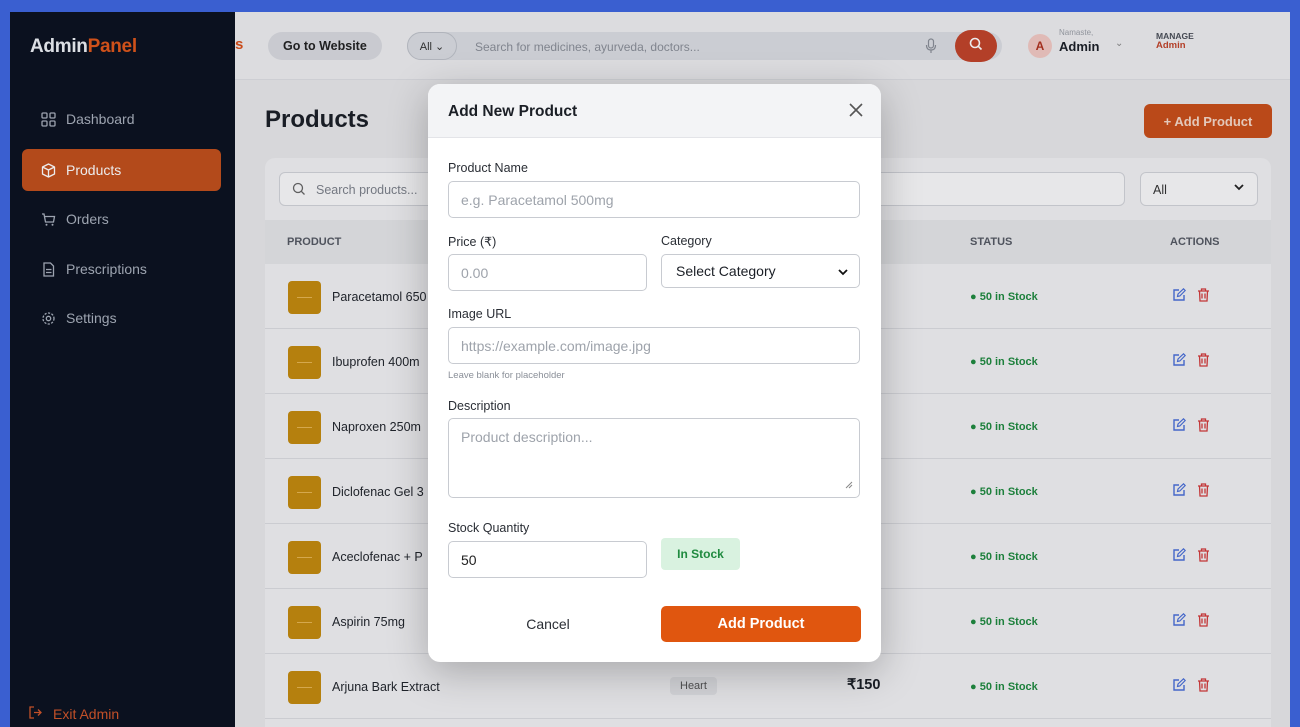 This screenshot has width=1300, height=727. Describe the element at coordinates (686, 241) in the screenshot. I see `category-label: Category` at that location.